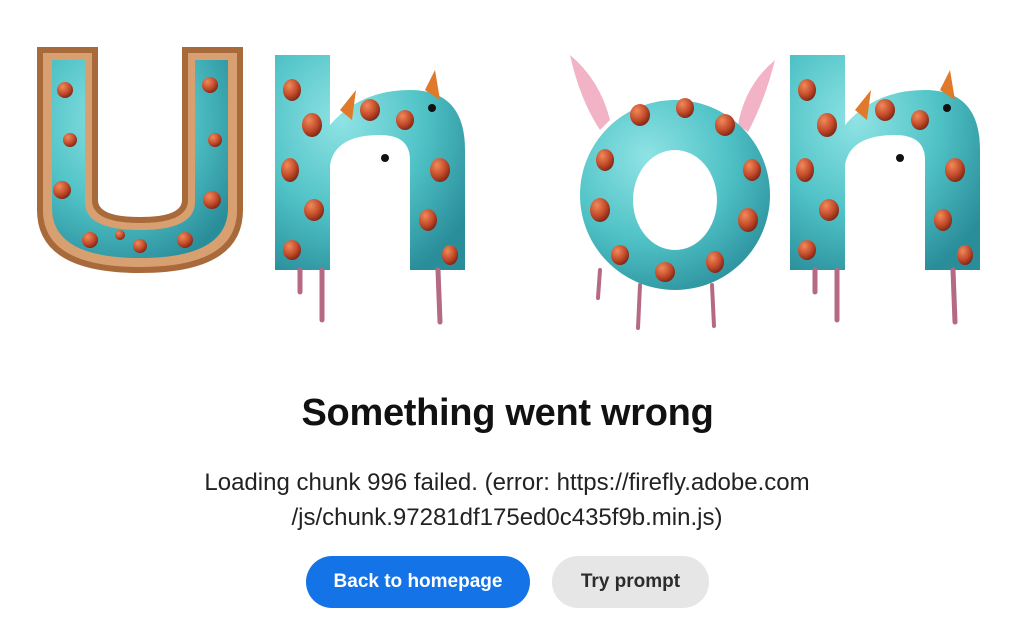 The image size is (1015, 624). Describe the element at coordinates (418, 582) in the screenshot. I see `back-to-homepage-button: Back to homepage` at that location.